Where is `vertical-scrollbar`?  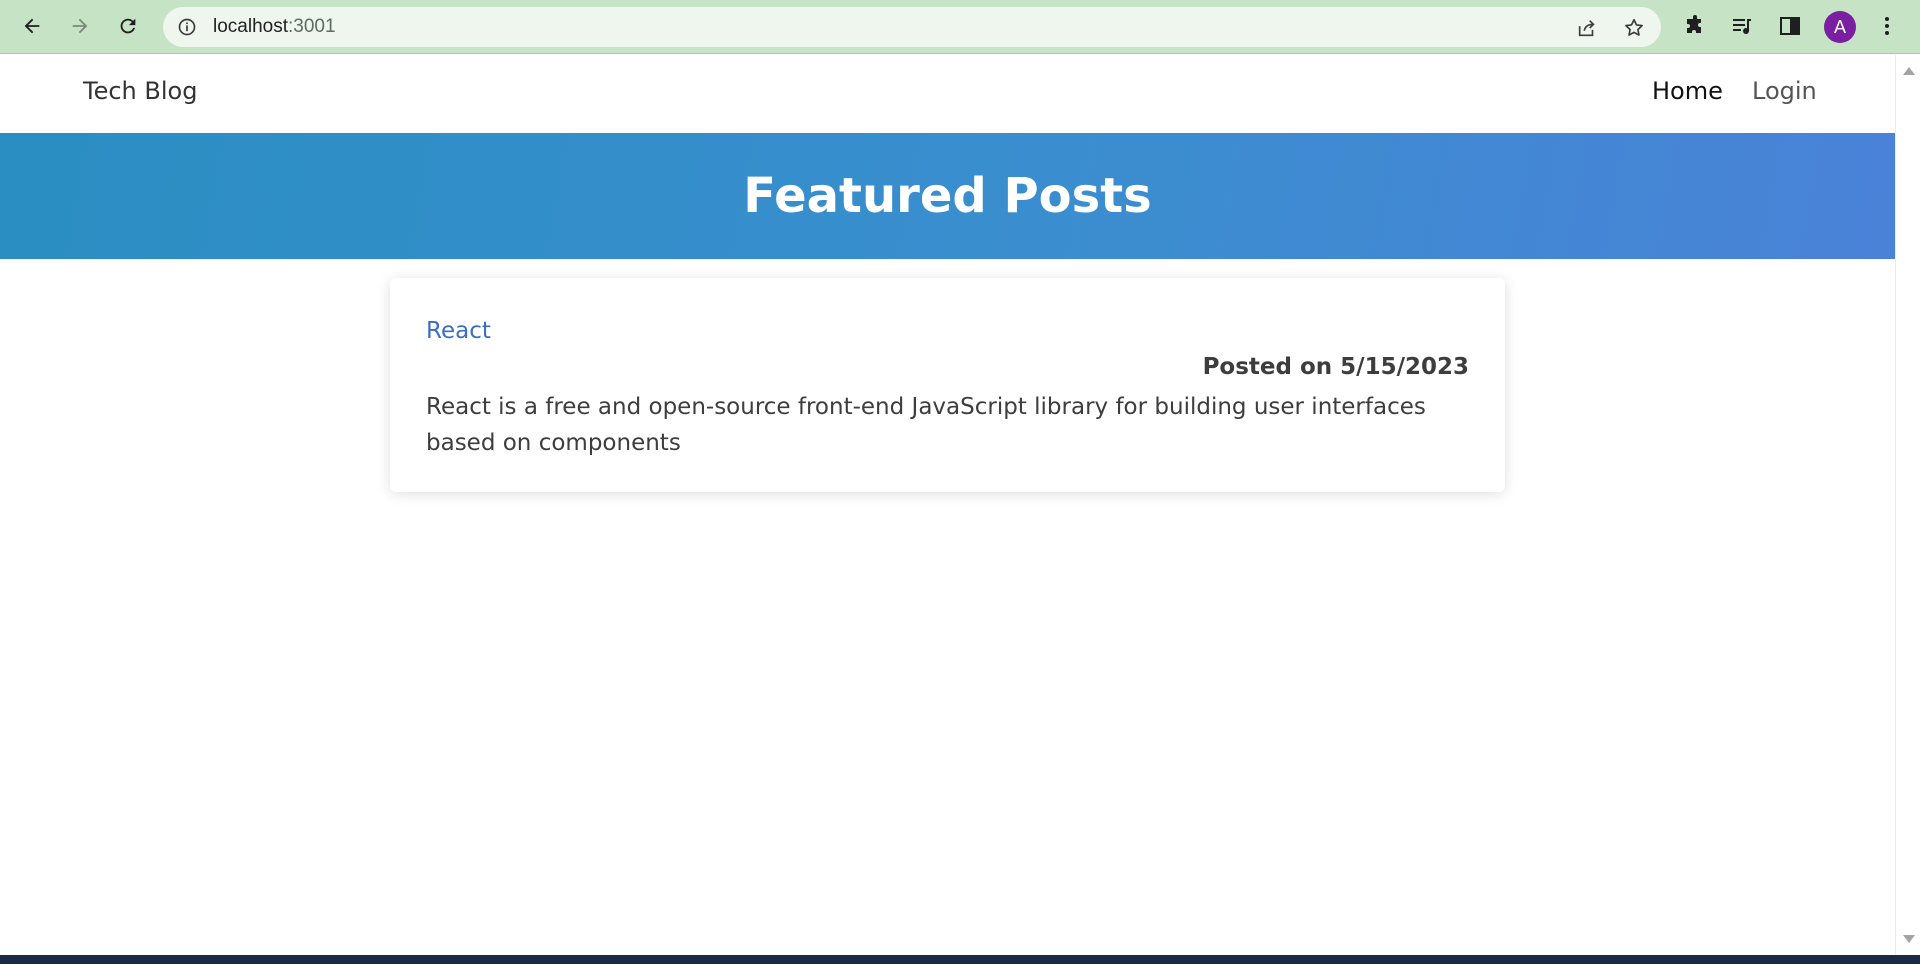
vertical-scrollbar is located at coordinates (1907, 505).